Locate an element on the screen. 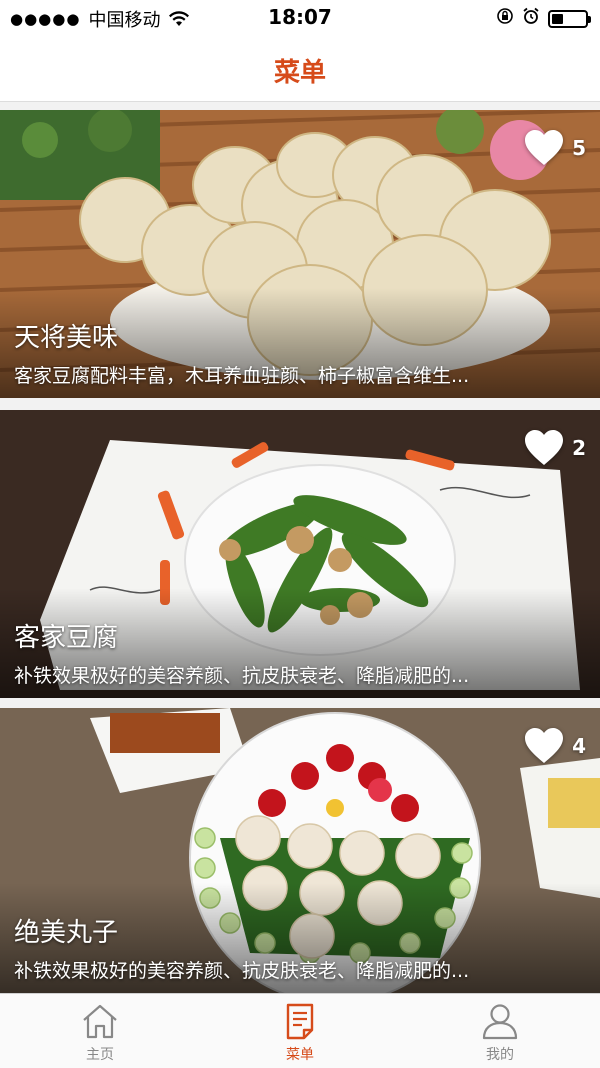 The image size is (600, 1068). tab-label: 我的 is located at coordinates (500, 1055).